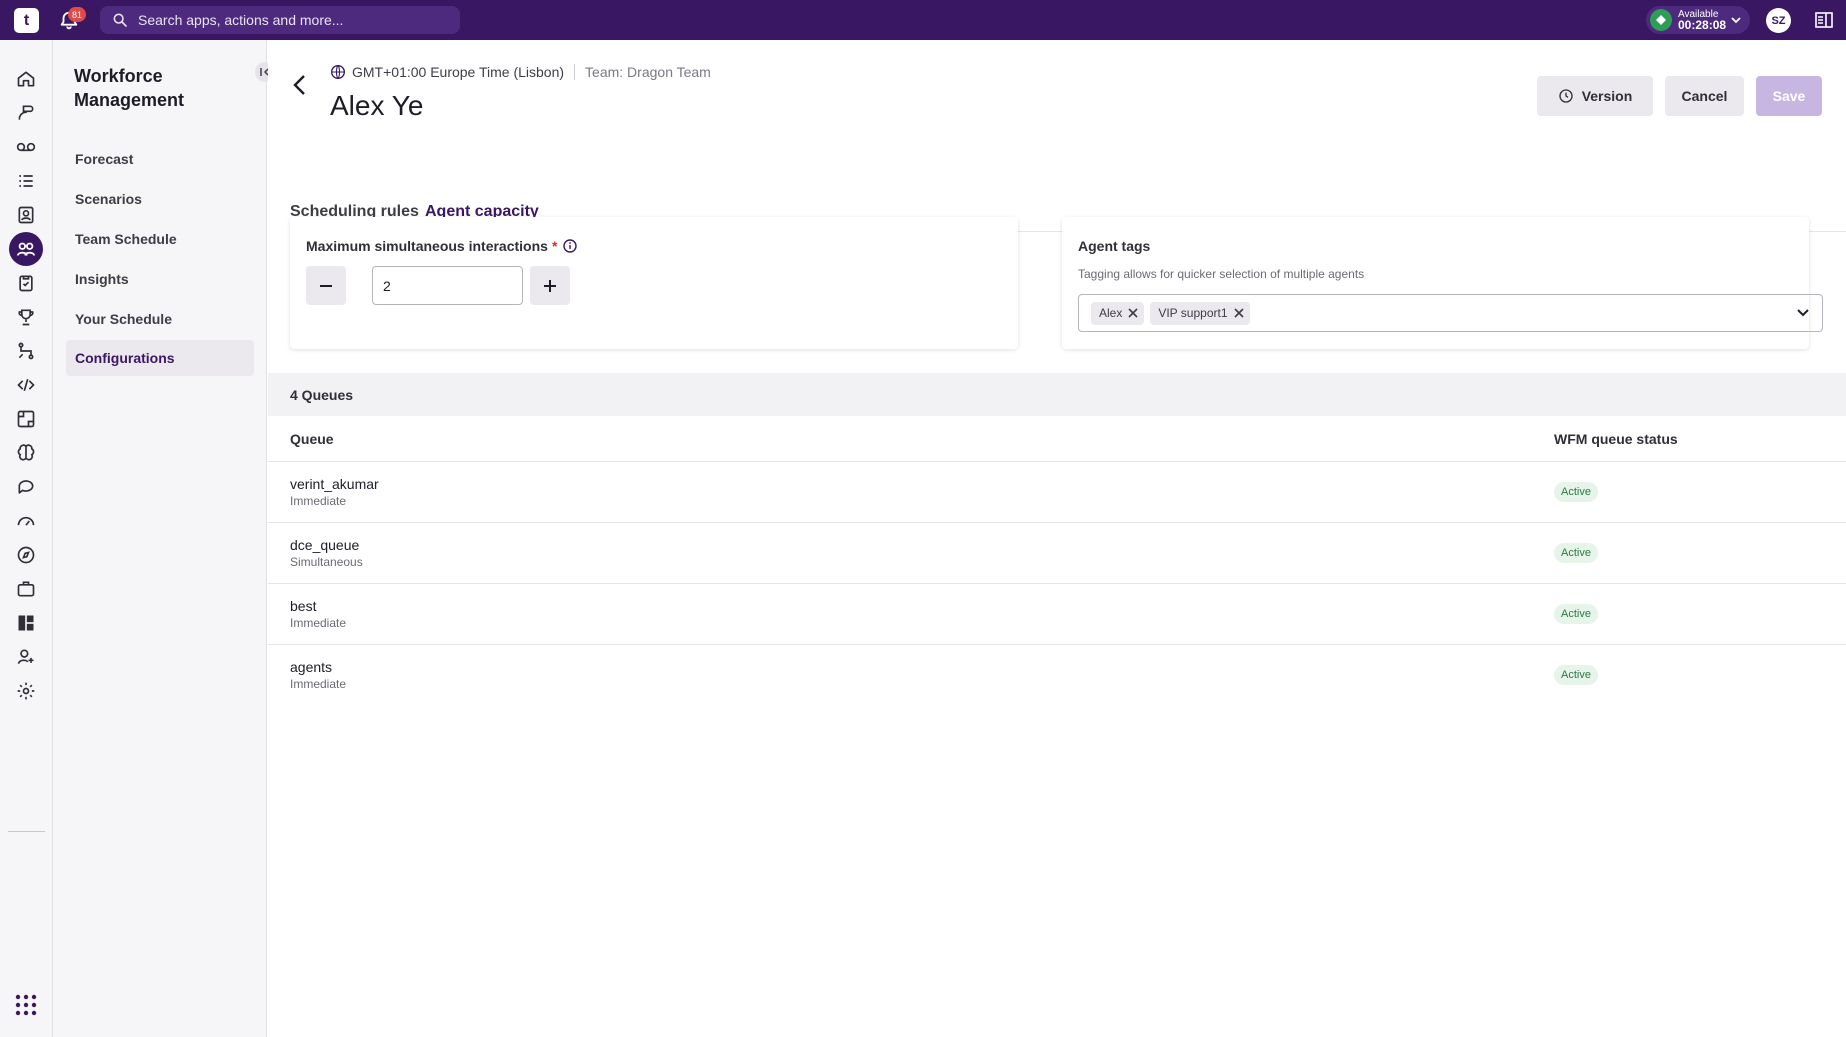 The image size is (1846, 1037). I want to click on gauge-icon, so click(26, 521).